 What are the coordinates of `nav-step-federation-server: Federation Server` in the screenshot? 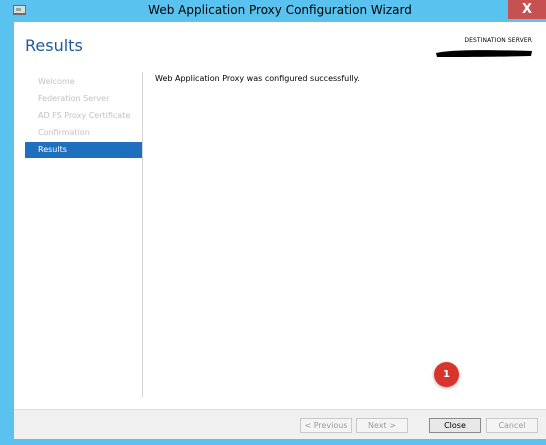 It's located at (83, 99).